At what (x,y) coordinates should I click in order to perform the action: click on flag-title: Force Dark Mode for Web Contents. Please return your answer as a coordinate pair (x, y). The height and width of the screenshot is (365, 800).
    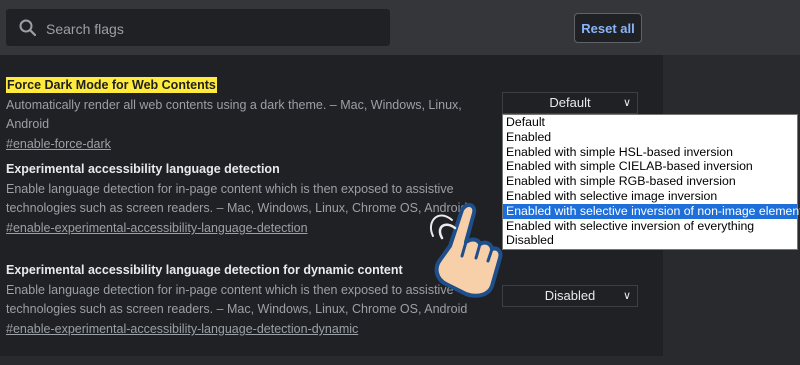
    Looking at the image, I should click on (111, 85).